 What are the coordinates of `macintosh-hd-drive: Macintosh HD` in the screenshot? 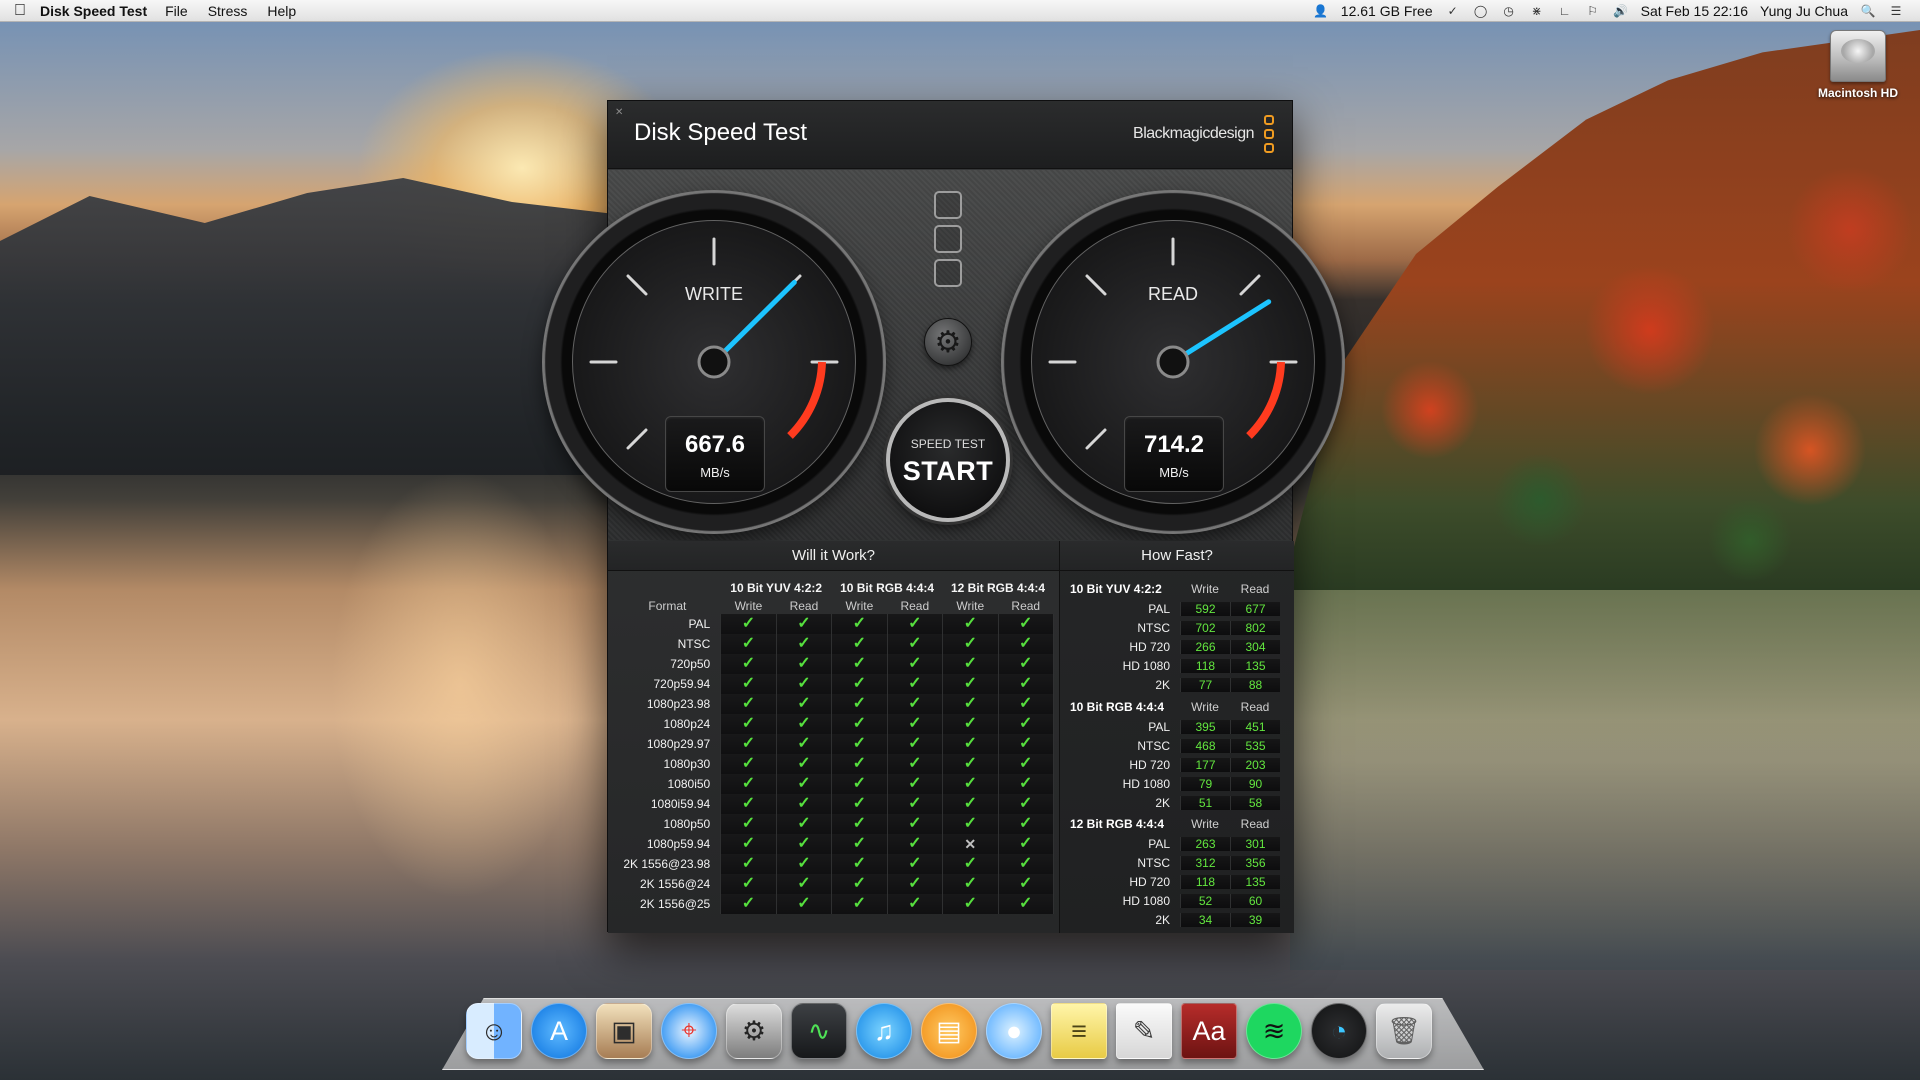 It's located at (1858, 65).